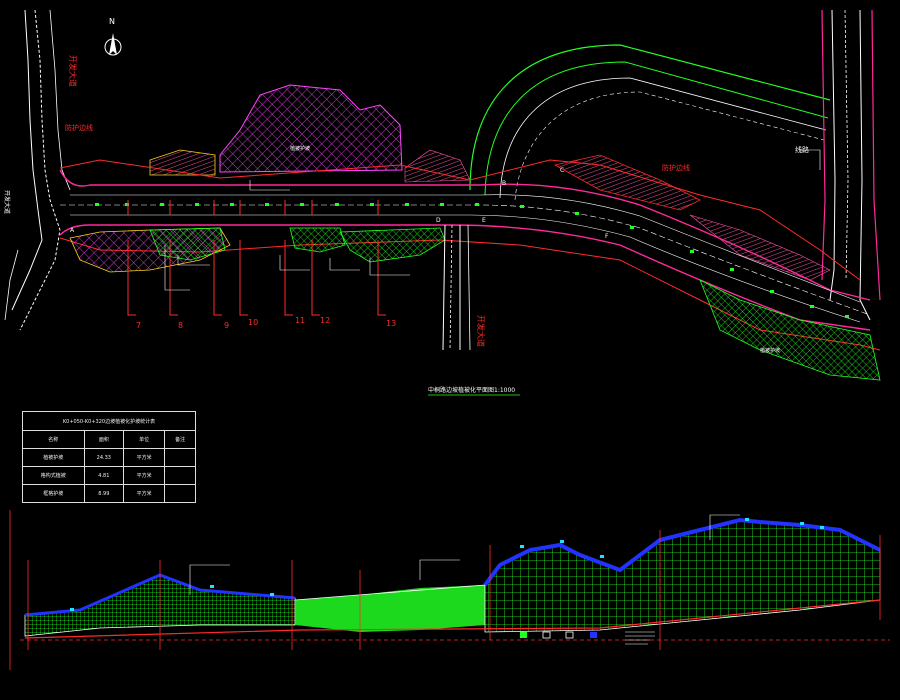 The width and height of the screenshot is (900, 700). I want to click on svg-text: 13, so click(391, 323).